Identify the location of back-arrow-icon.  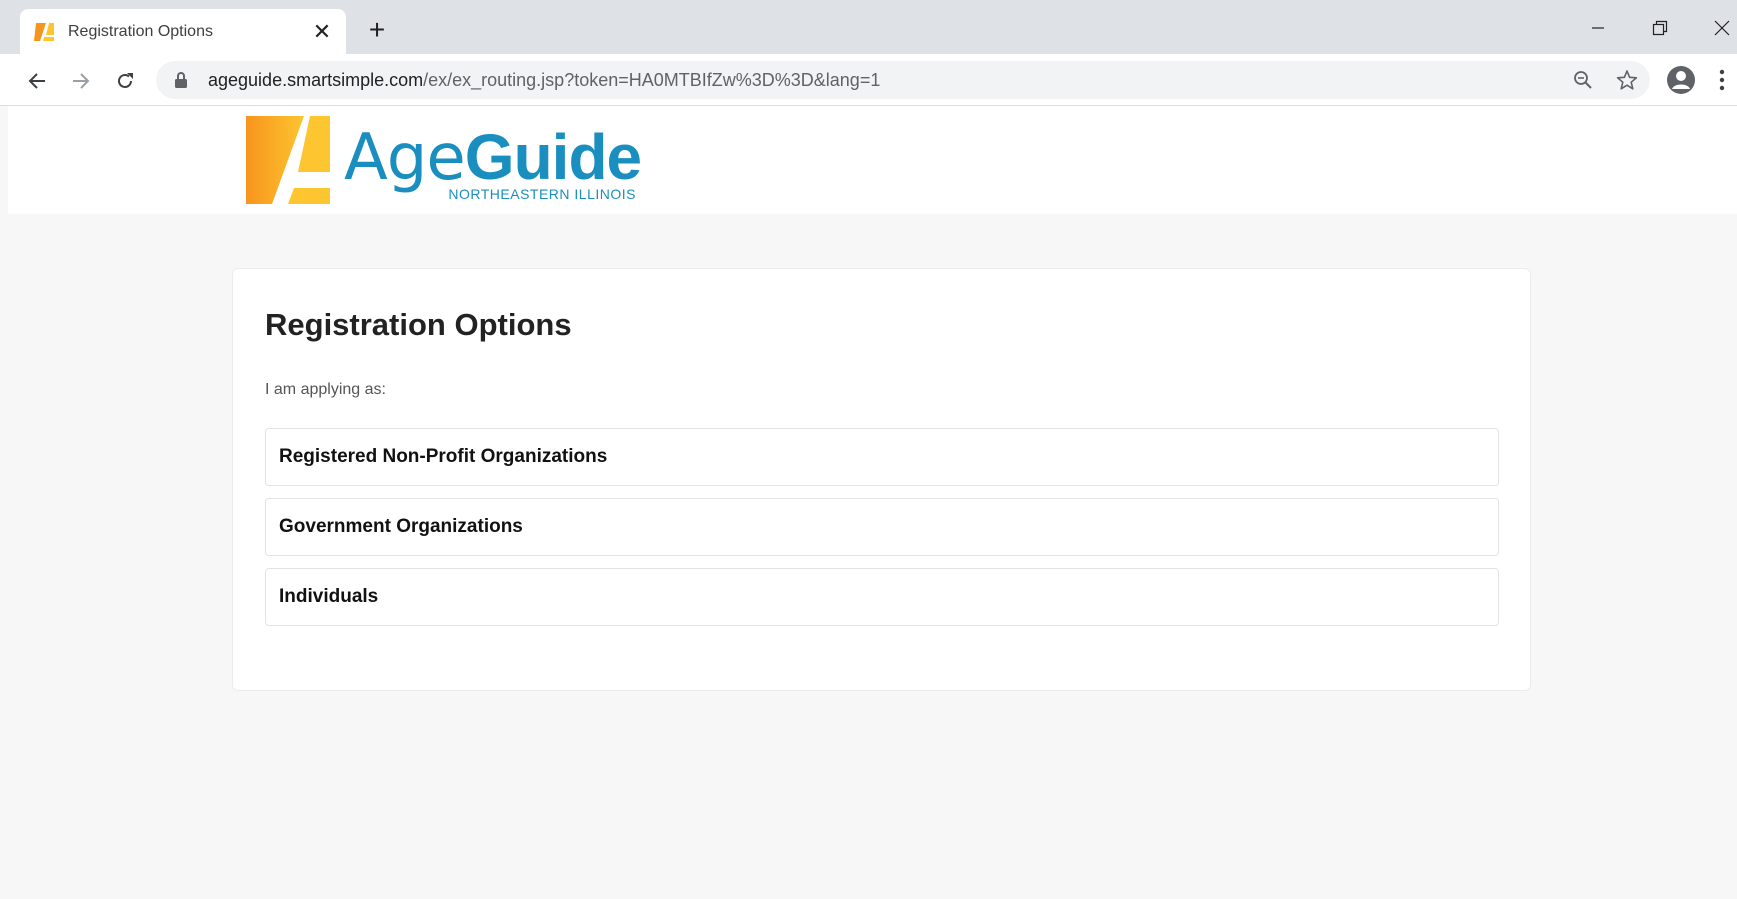
(37, 81).